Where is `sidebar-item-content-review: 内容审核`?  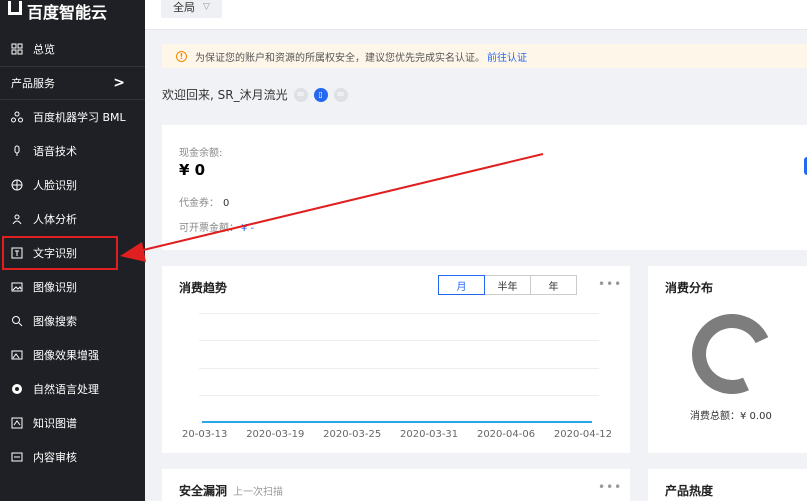
sidebar-item-content-review: 内容审核 is located at coordinates (72, 457).